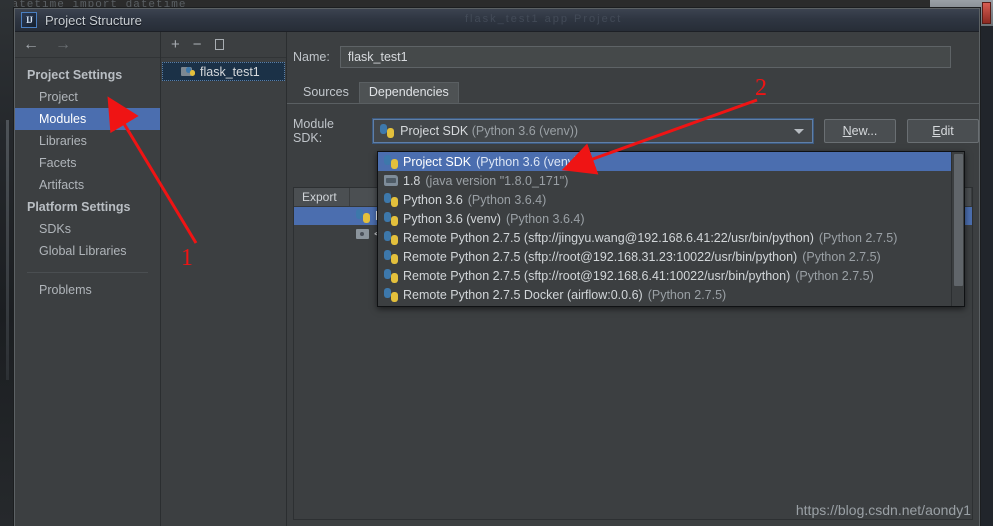 The image size is (993, 526). Describe the element at coordinates (671, 199) in the screenshot. I see `dropdown-option-python-36: Python 3.6 (Python 3.6.4)` at that location.